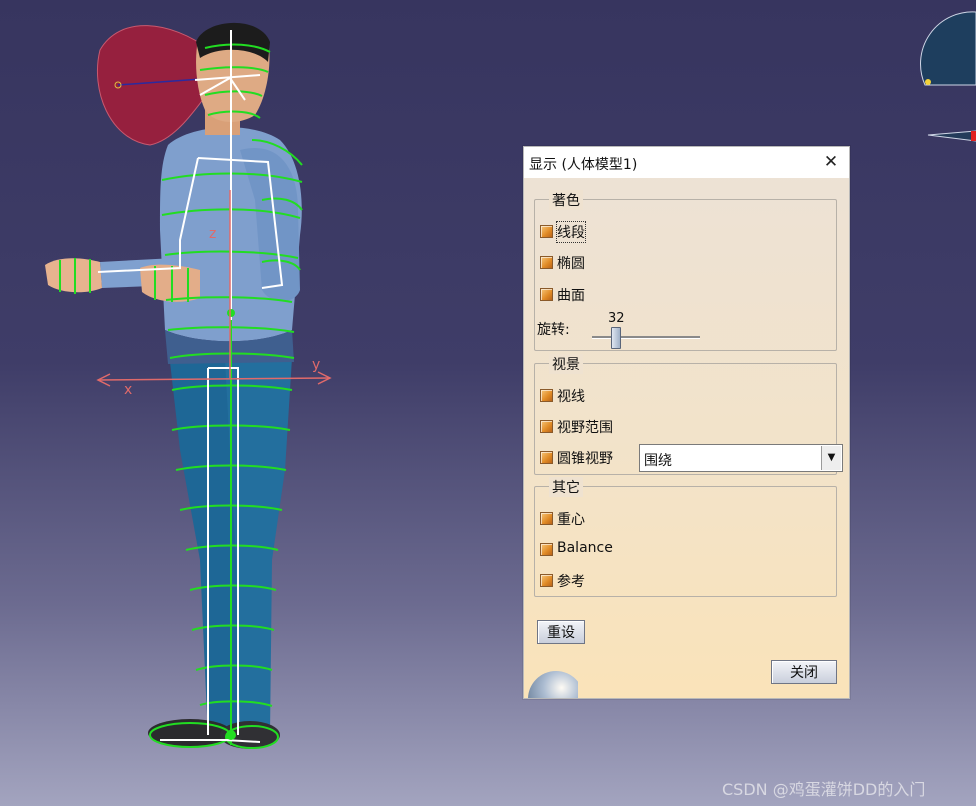 The height and width of the screenshot is (806, 976). I want to click on option-label: 重心, so click(571, 520).